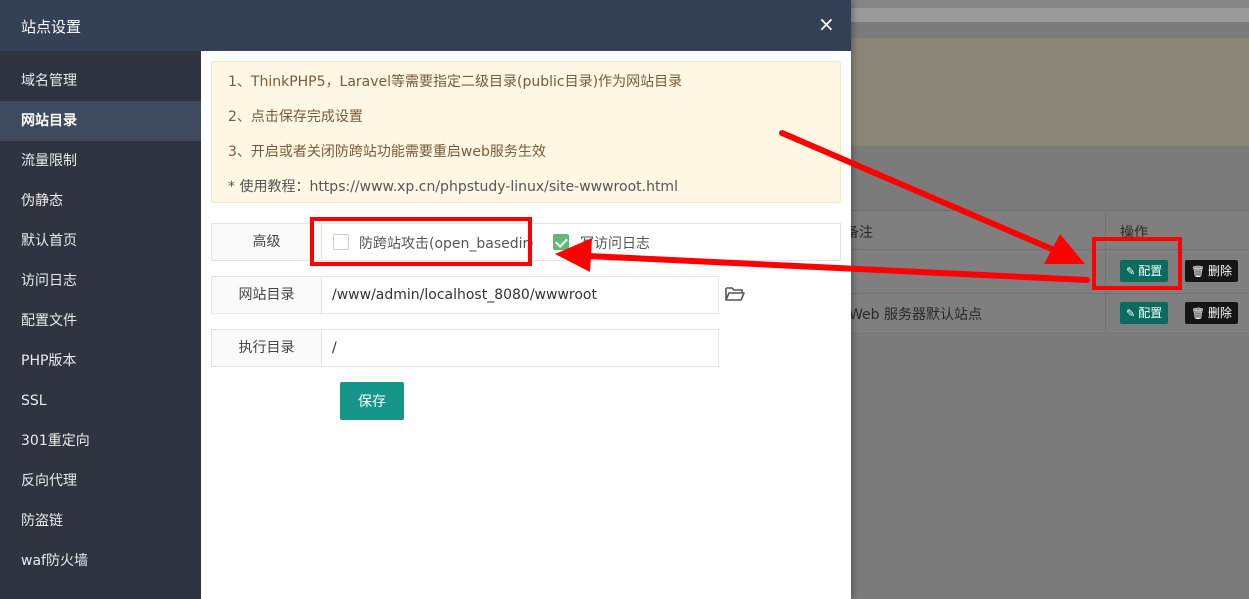 This screenshot has width=1249, height=599. Describe the element at coordinates (826, 24) in the screenshot. I see `close-icon: ×` at that location.